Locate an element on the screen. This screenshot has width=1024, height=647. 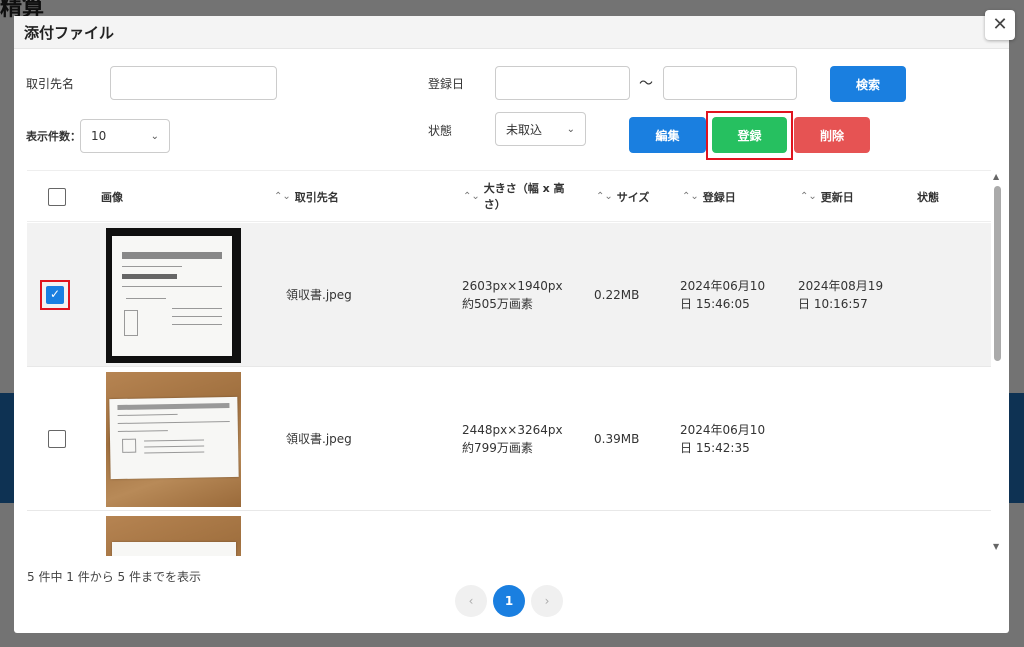
date-label: 登録日 is located at coordinates (446, 84).